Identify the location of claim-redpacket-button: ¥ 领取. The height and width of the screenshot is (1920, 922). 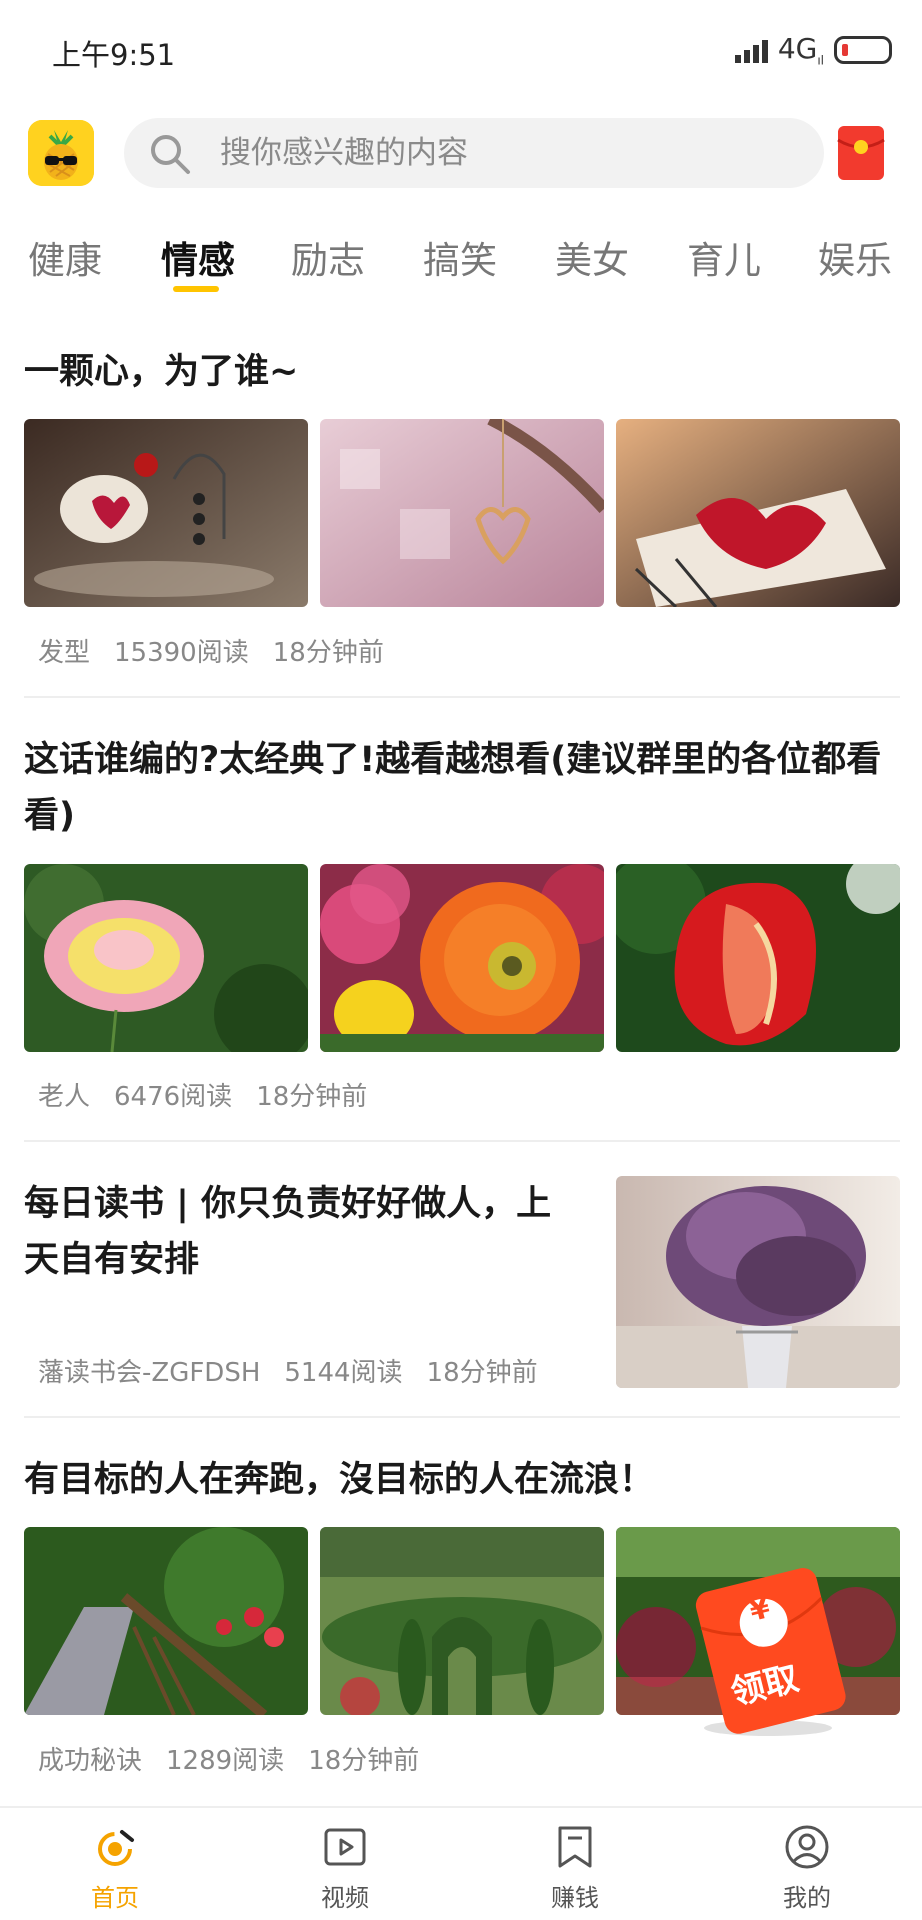
(770, 1649).